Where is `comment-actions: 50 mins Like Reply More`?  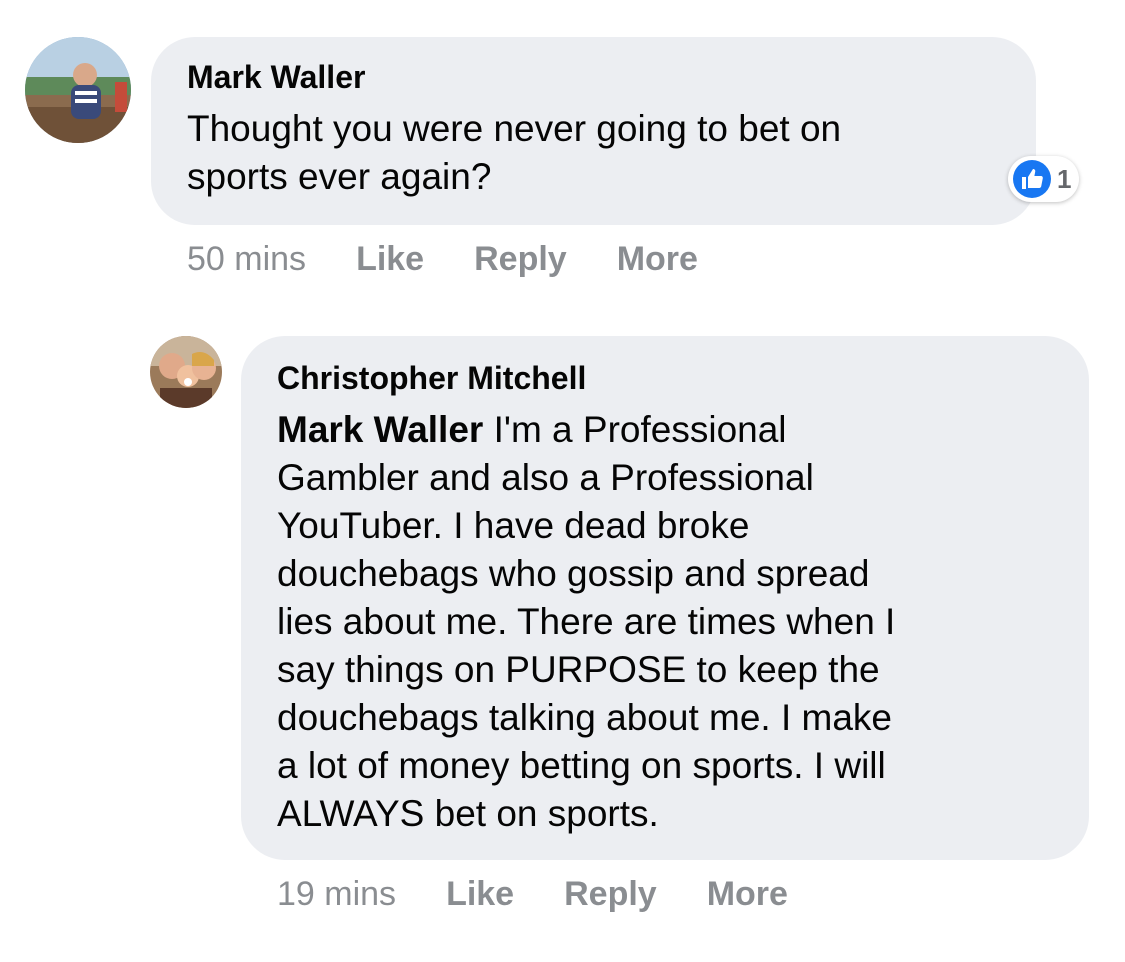
comment-actions: 50 mins Like Reply More is located at coordinates (442, 259).